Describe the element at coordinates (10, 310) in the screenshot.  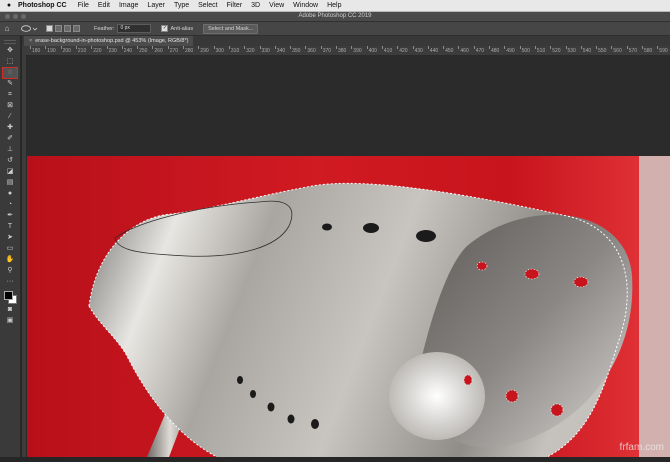
I see `quick-mask-icon: ◙` at that location.